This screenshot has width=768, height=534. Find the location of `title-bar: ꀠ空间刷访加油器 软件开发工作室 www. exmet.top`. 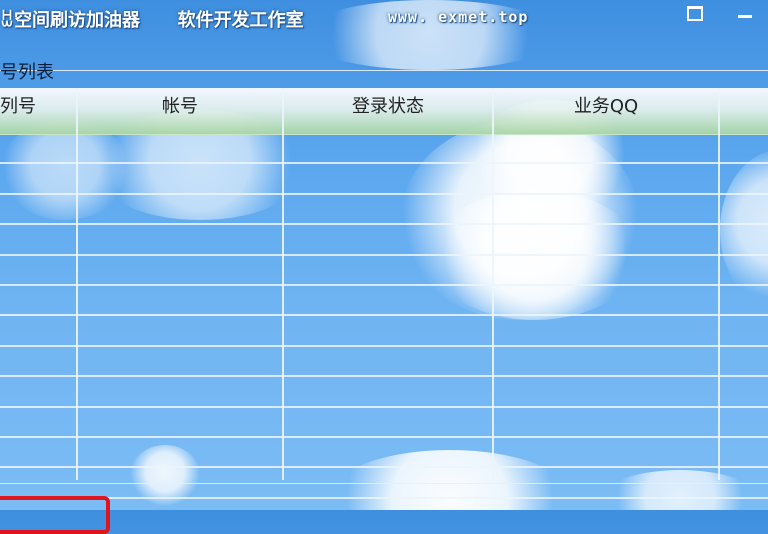

title-bar: ꀠ空间刷访加油器 软件开发工作室 www. exmet.top is located at coordinates (384, 17).